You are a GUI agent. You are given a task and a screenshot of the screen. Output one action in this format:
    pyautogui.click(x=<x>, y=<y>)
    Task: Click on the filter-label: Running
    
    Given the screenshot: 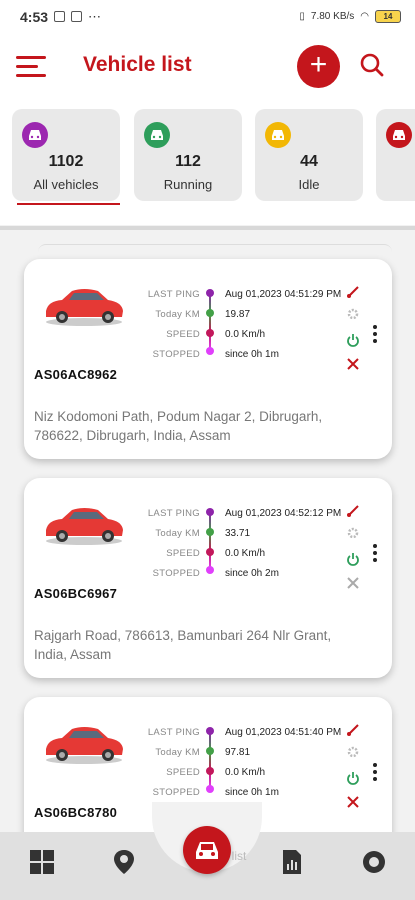 What is the action you would take?
    pyautogui.click(x=188, y=184)
    